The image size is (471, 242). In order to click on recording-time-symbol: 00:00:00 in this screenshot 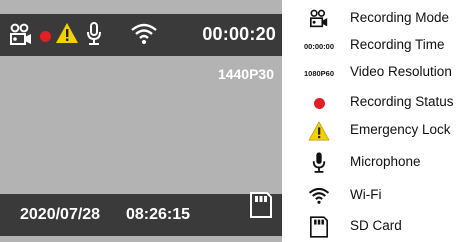, I will do `click(319, 46)`.